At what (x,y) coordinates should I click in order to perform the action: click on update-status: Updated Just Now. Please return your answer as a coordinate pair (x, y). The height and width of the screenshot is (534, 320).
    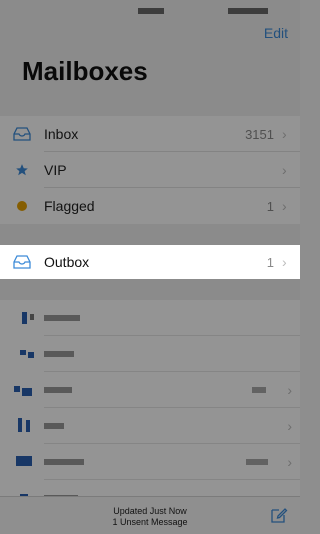
    Looking at the image, I should click on (150, 511).